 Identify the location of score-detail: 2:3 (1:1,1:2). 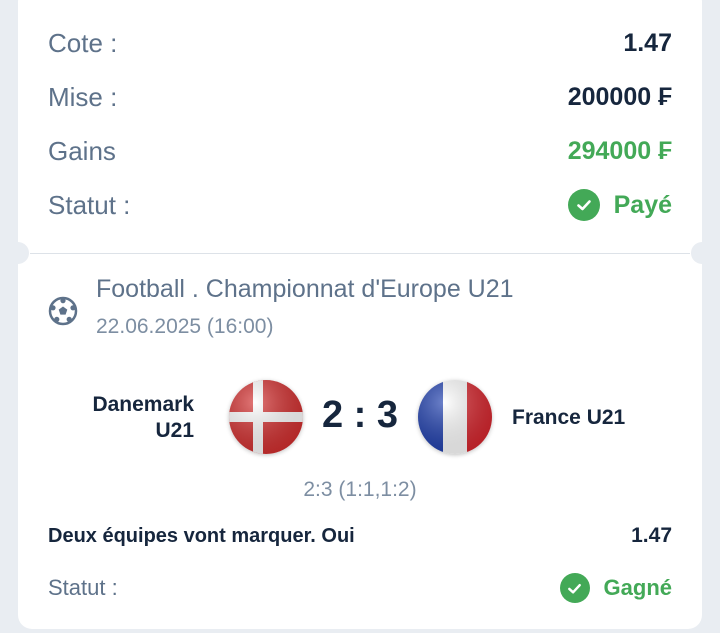
(360, 489).